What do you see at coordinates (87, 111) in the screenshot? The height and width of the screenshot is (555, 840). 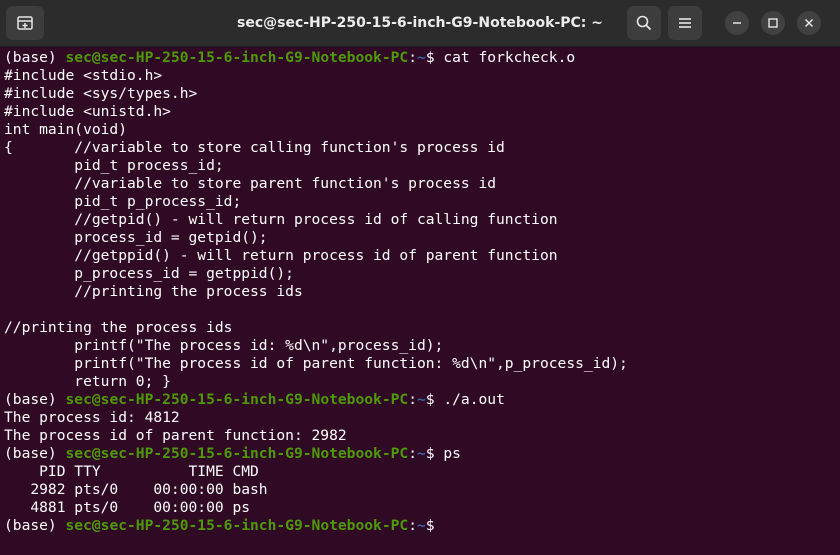 I see `output-line: #include <unistd.h>` at bounding box center [87, 111].